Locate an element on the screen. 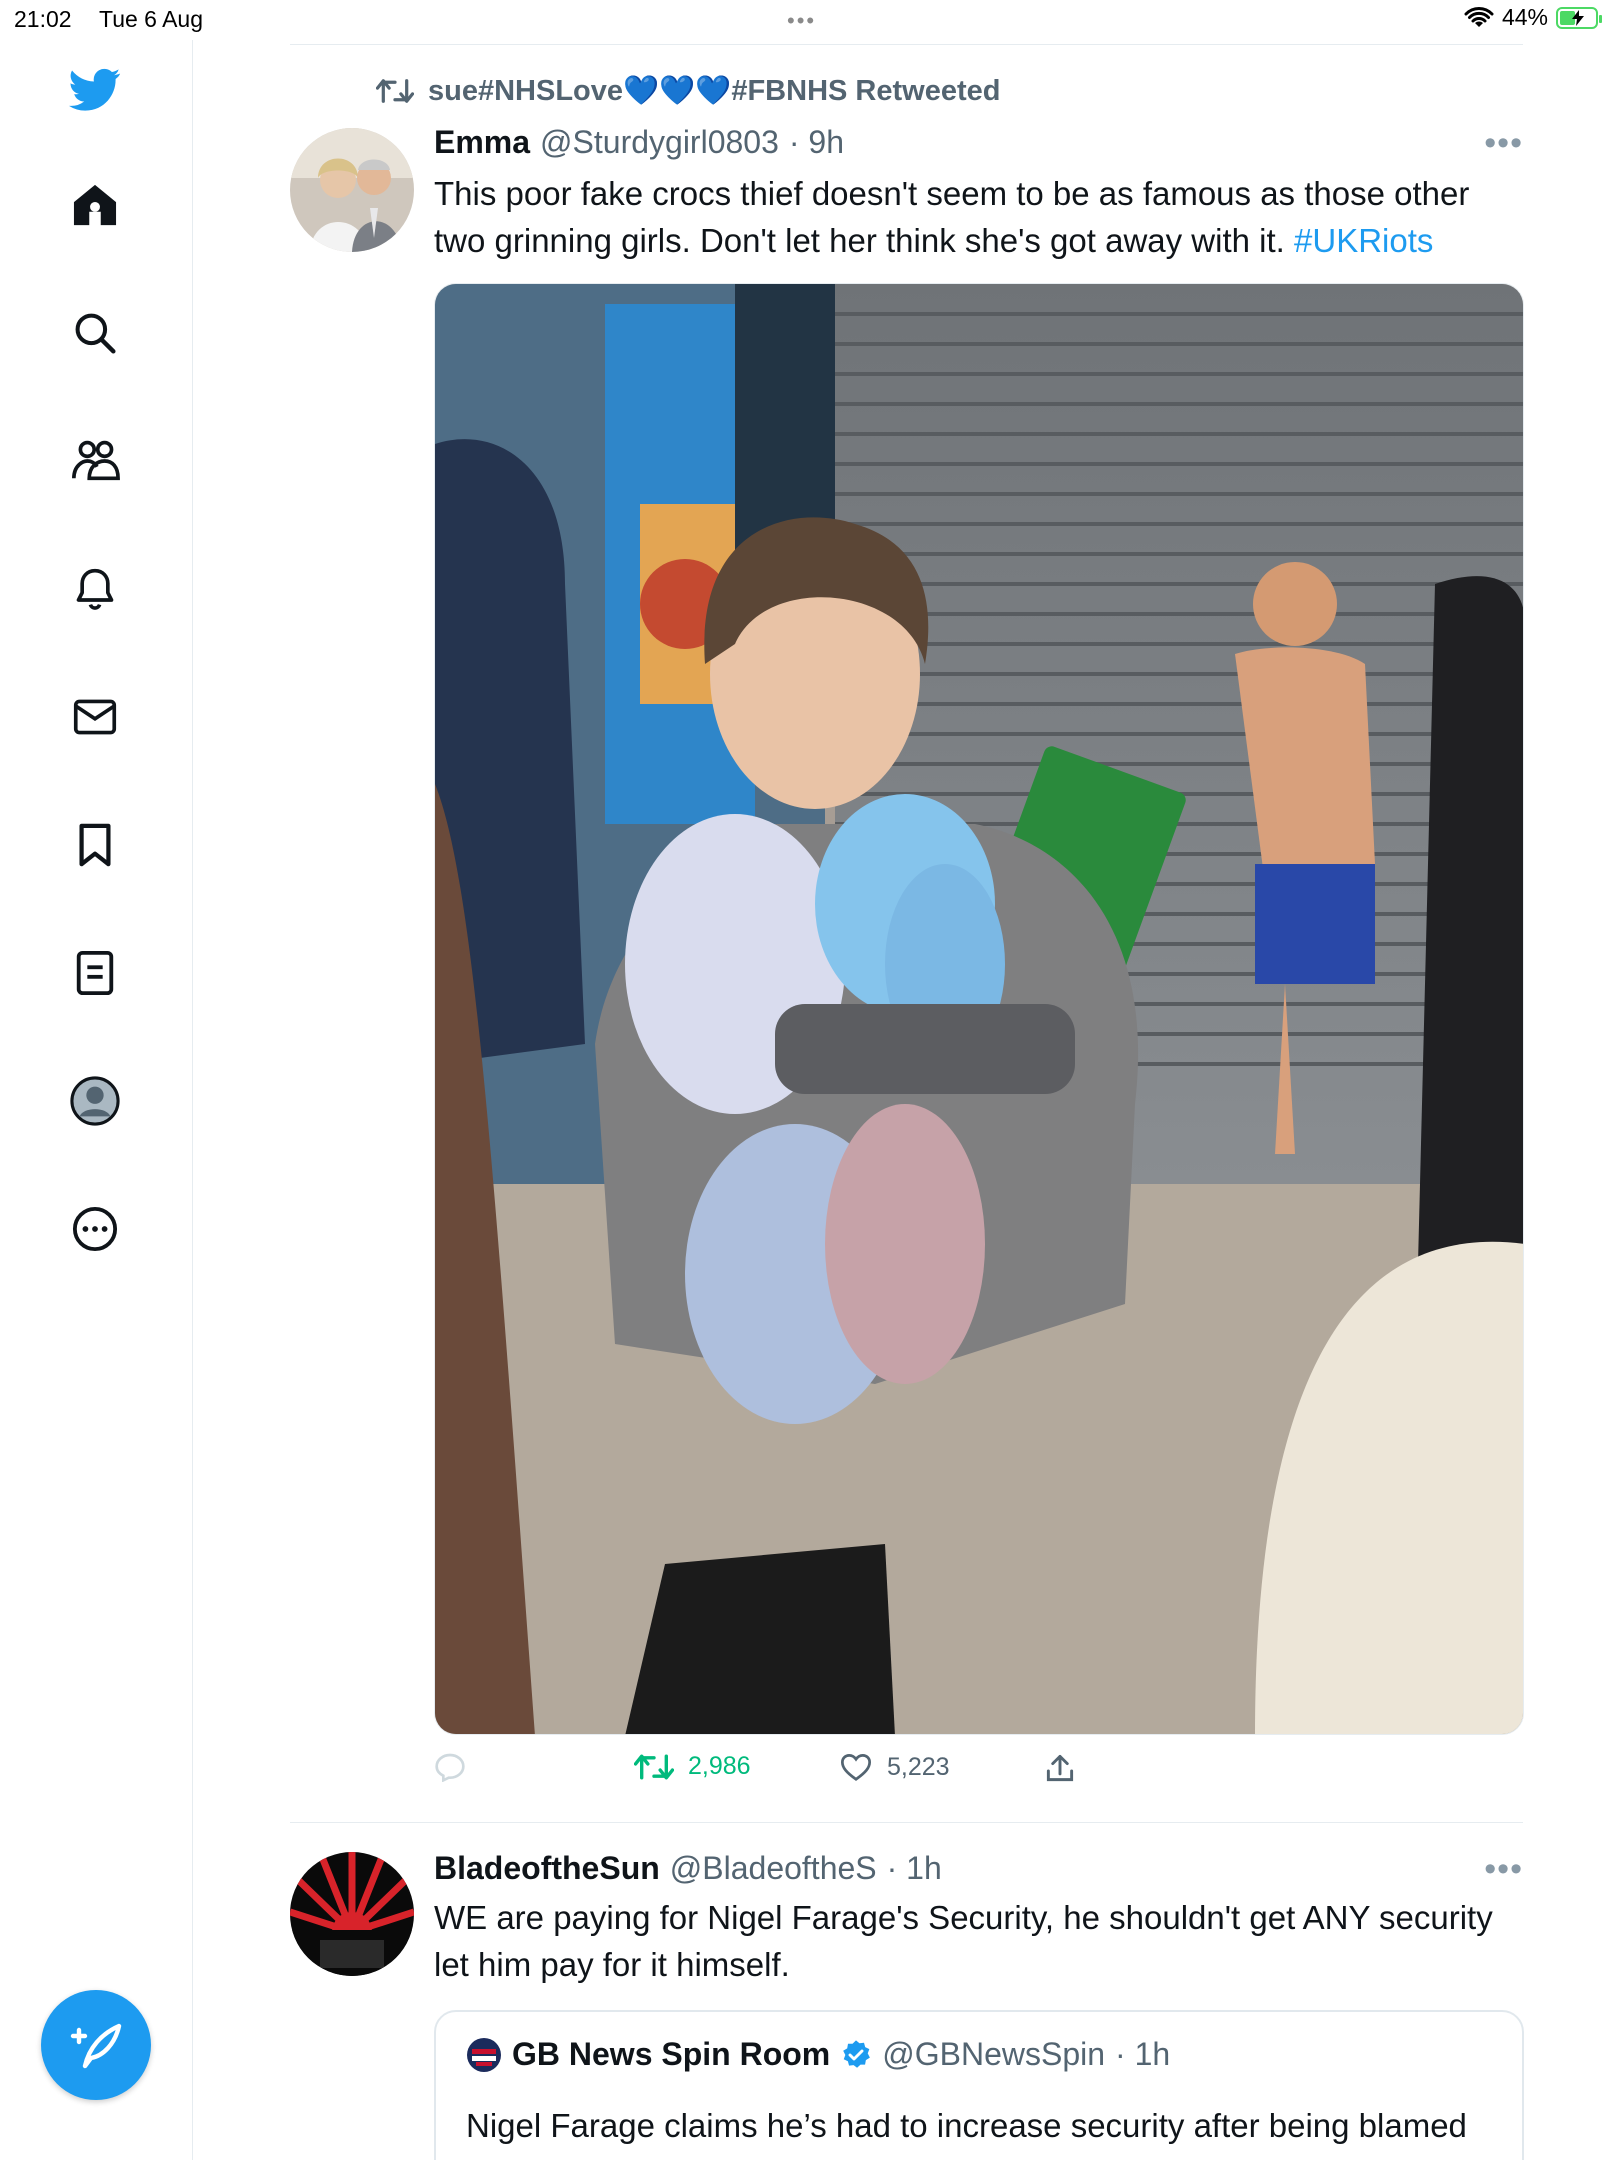  multitasking-dots: ••• is located at coordinates (801, 21).